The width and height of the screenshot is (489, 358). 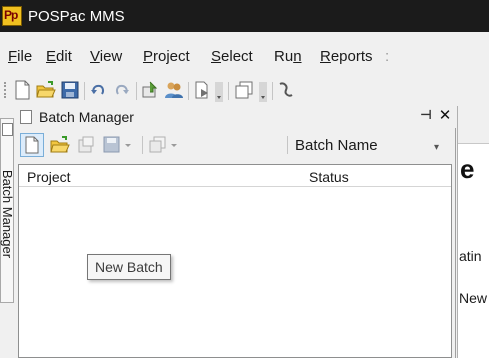 I want to click on document-header-strip, so click(x=473, y=125).